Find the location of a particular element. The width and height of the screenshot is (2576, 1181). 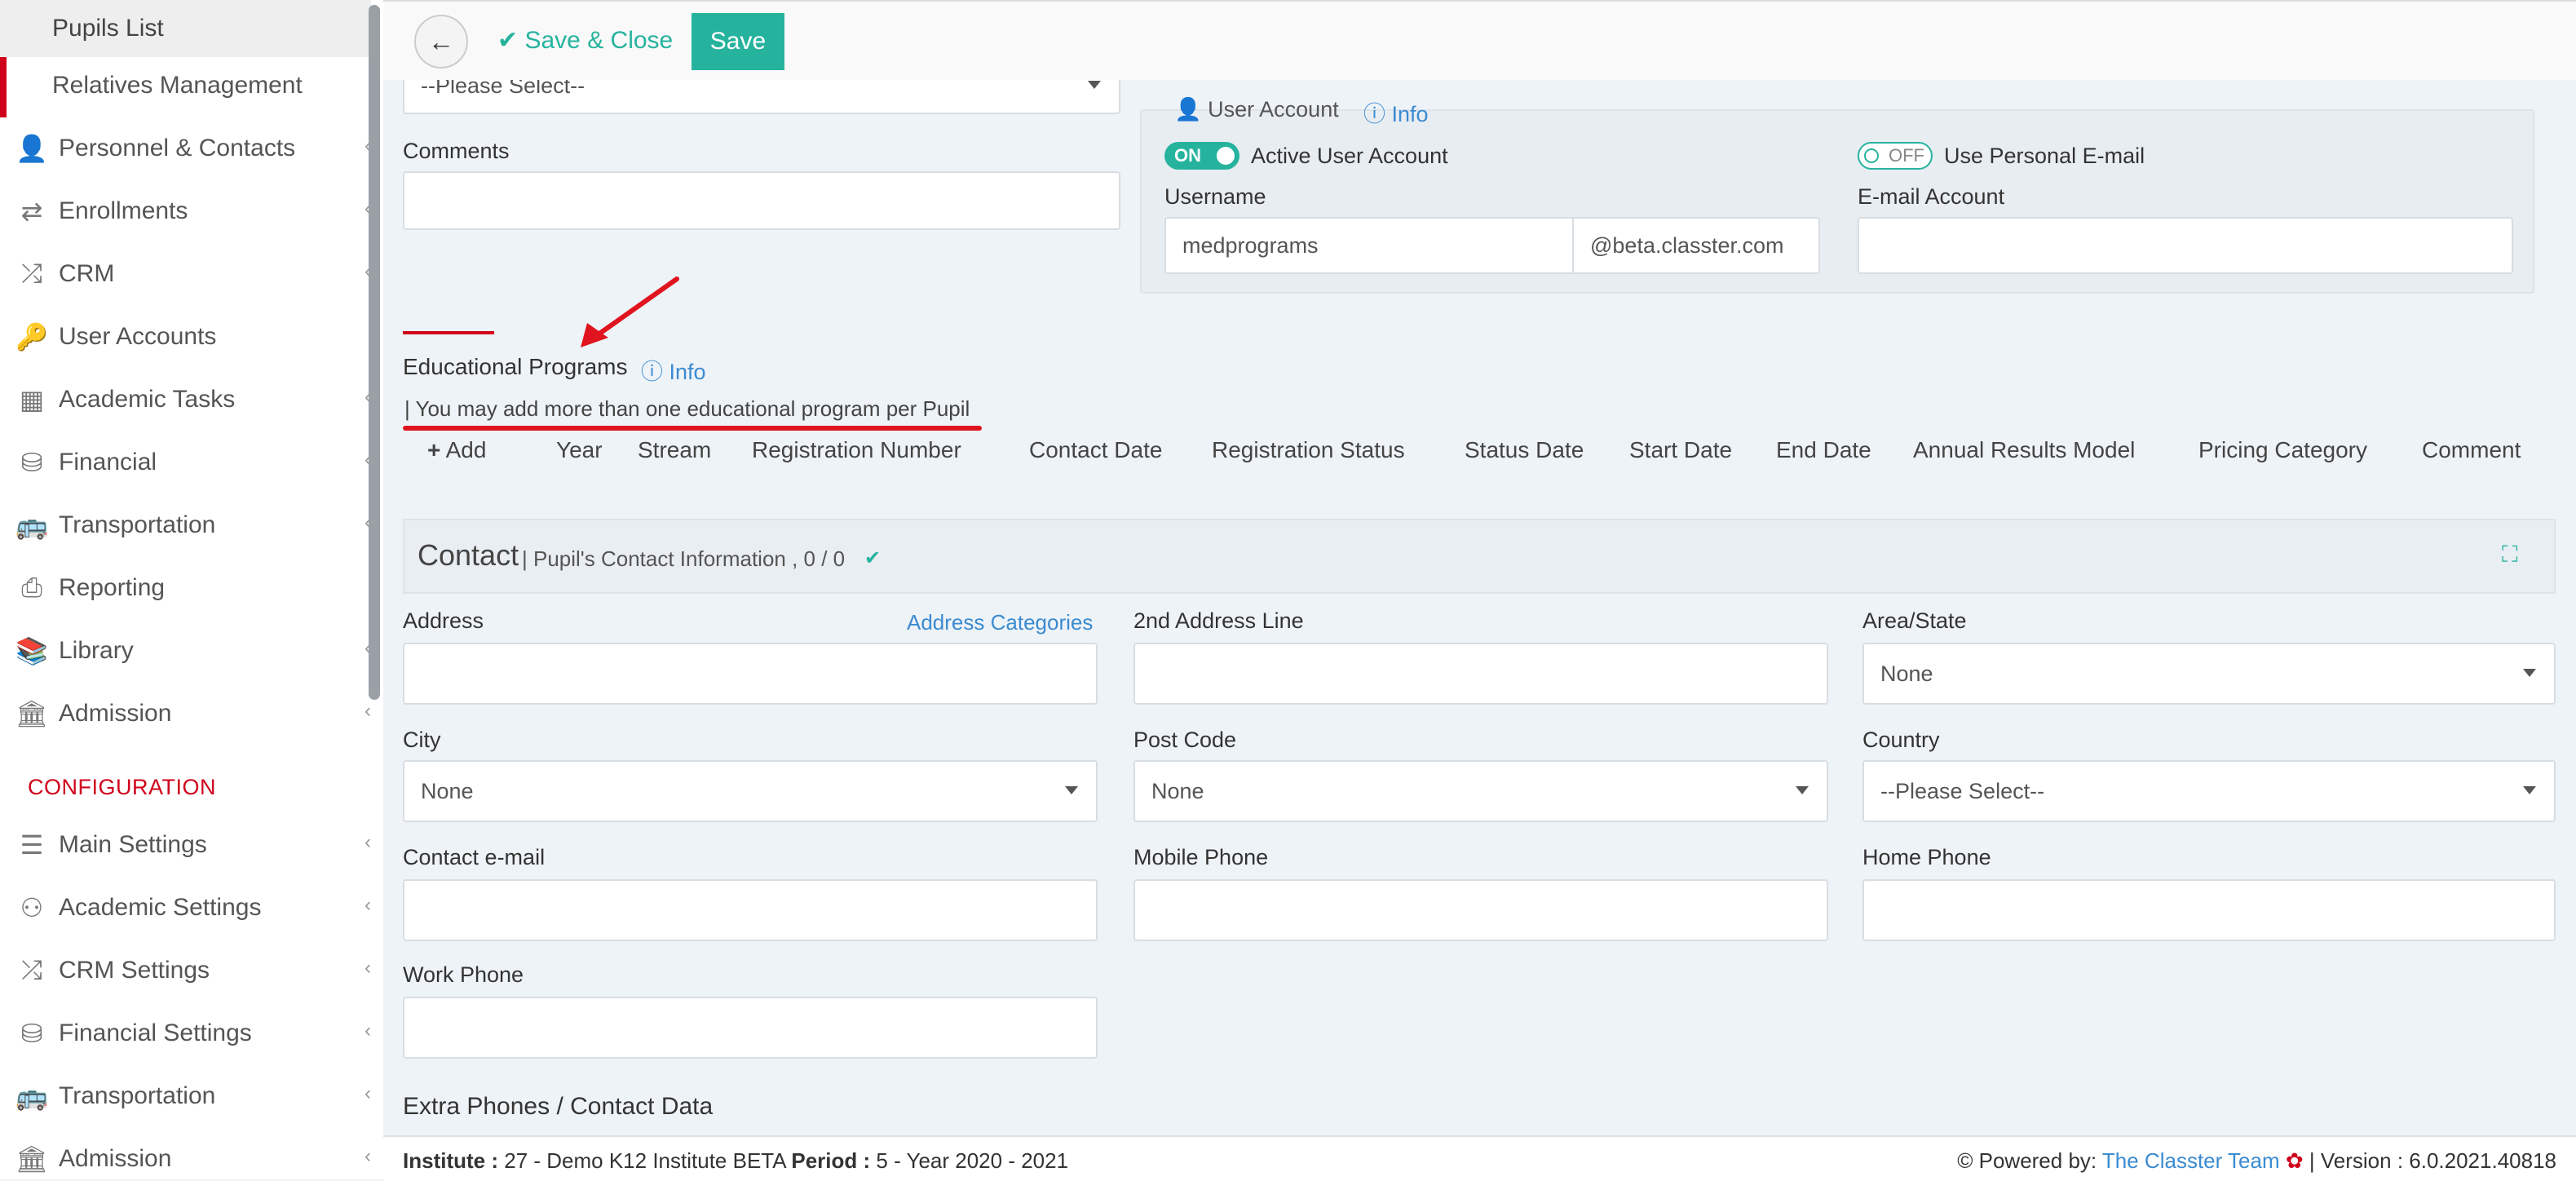

work-phone-label: Work Phone is located at coordinates (463, 975).